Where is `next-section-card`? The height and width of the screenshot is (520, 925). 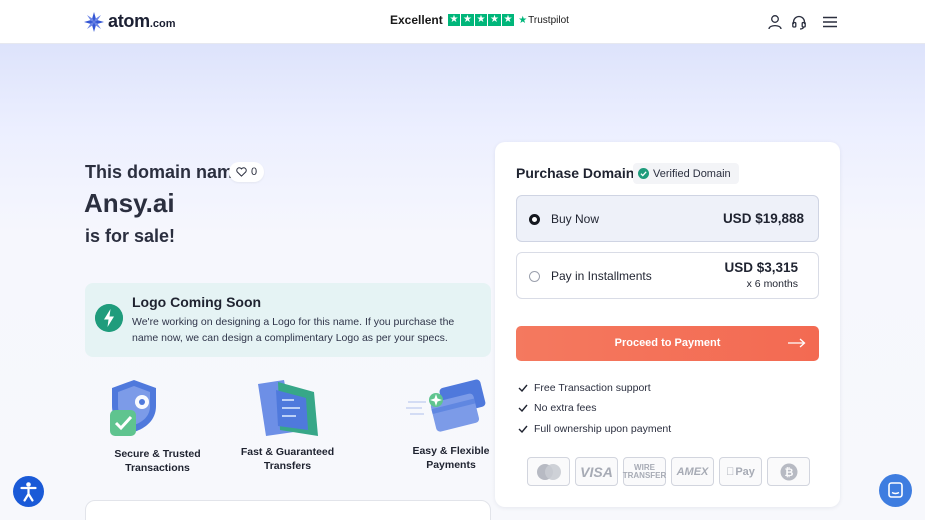
next-section-card is located at coordinates (288, 510).